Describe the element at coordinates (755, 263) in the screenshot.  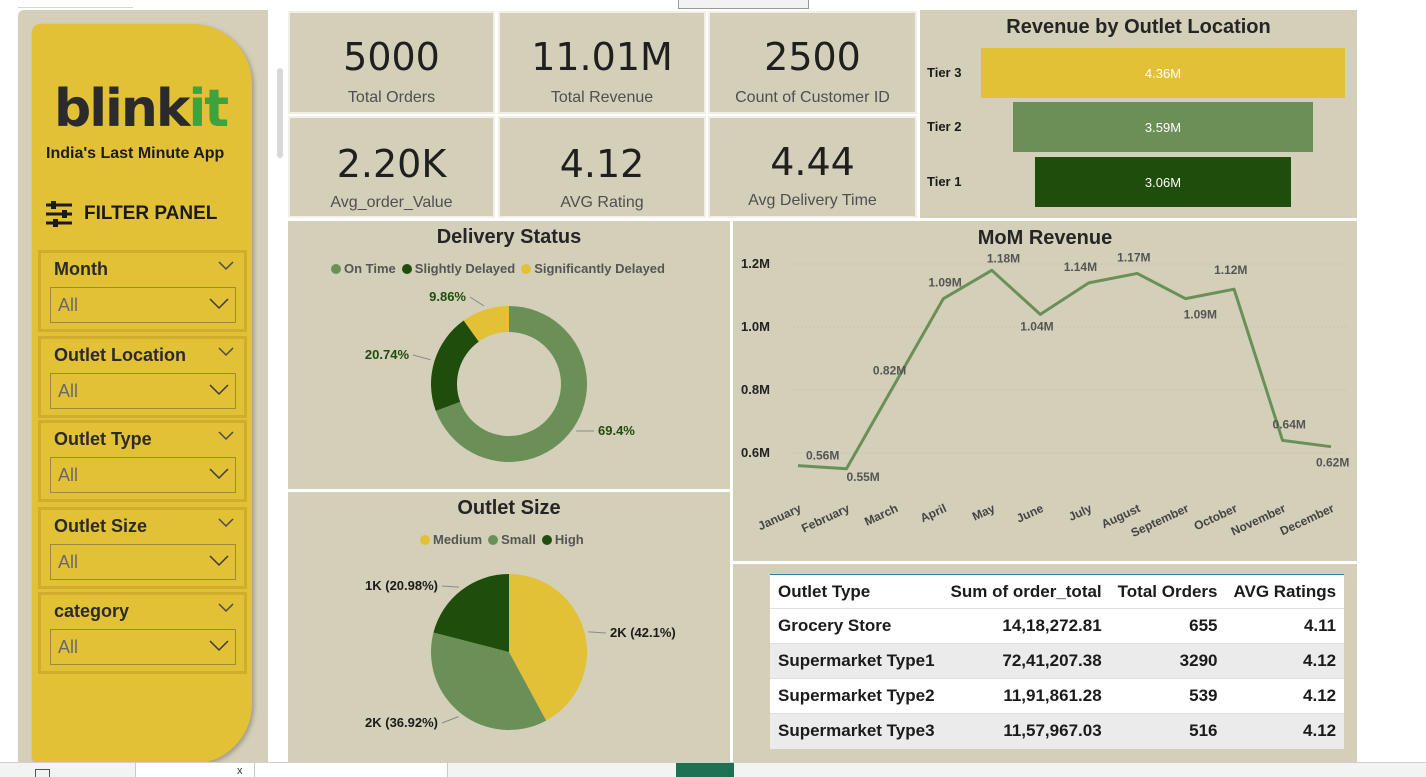
I see `y-tick-label: 1.2M` at that location.